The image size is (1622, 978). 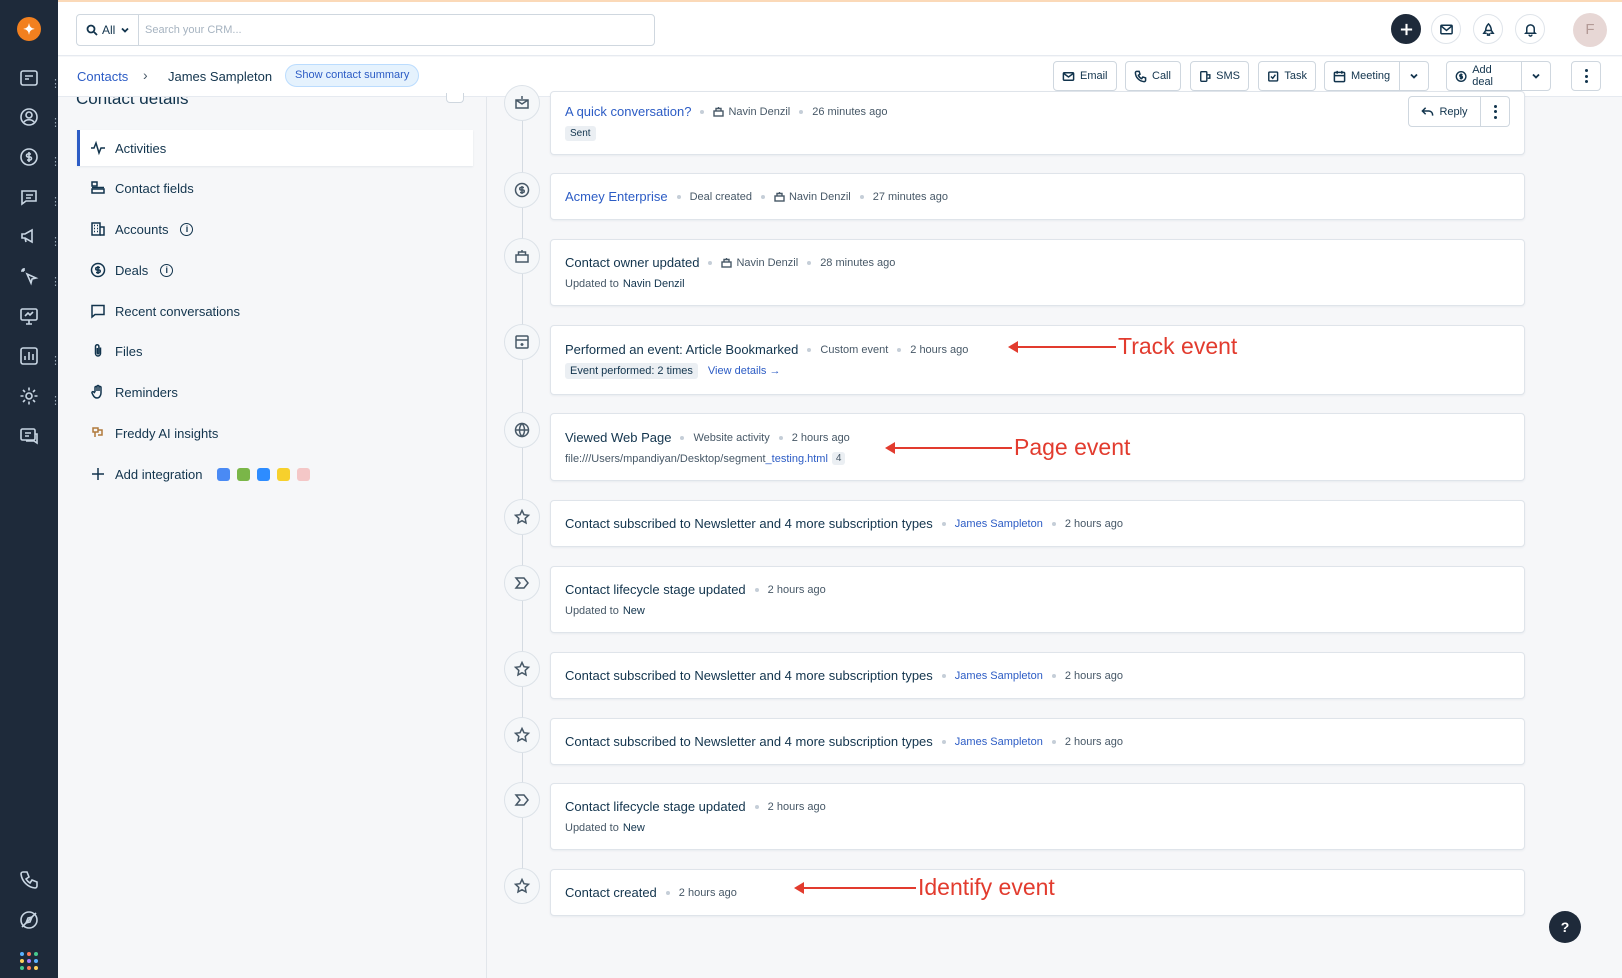 I want to click on task-button: Task, so click(x=1287, y=76).